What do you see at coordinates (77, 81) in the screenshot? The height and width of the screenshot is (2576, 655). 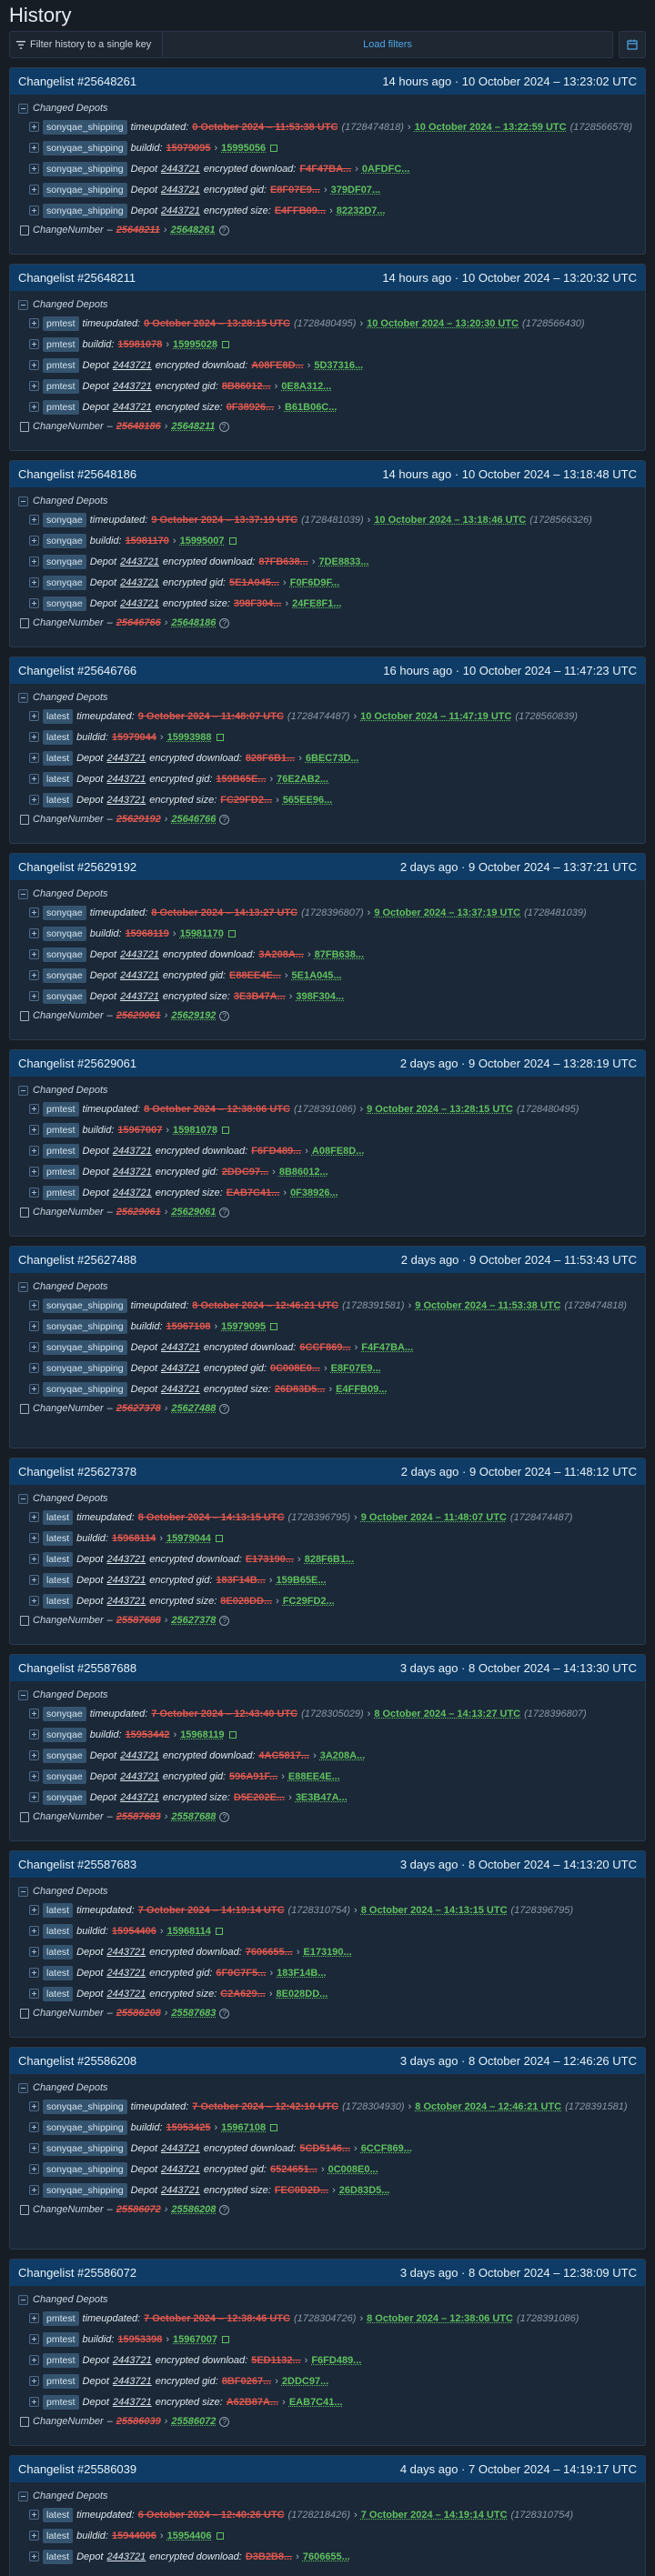 I see `changelist-title: Changelist #25648261` at bounding box center [77, 81].